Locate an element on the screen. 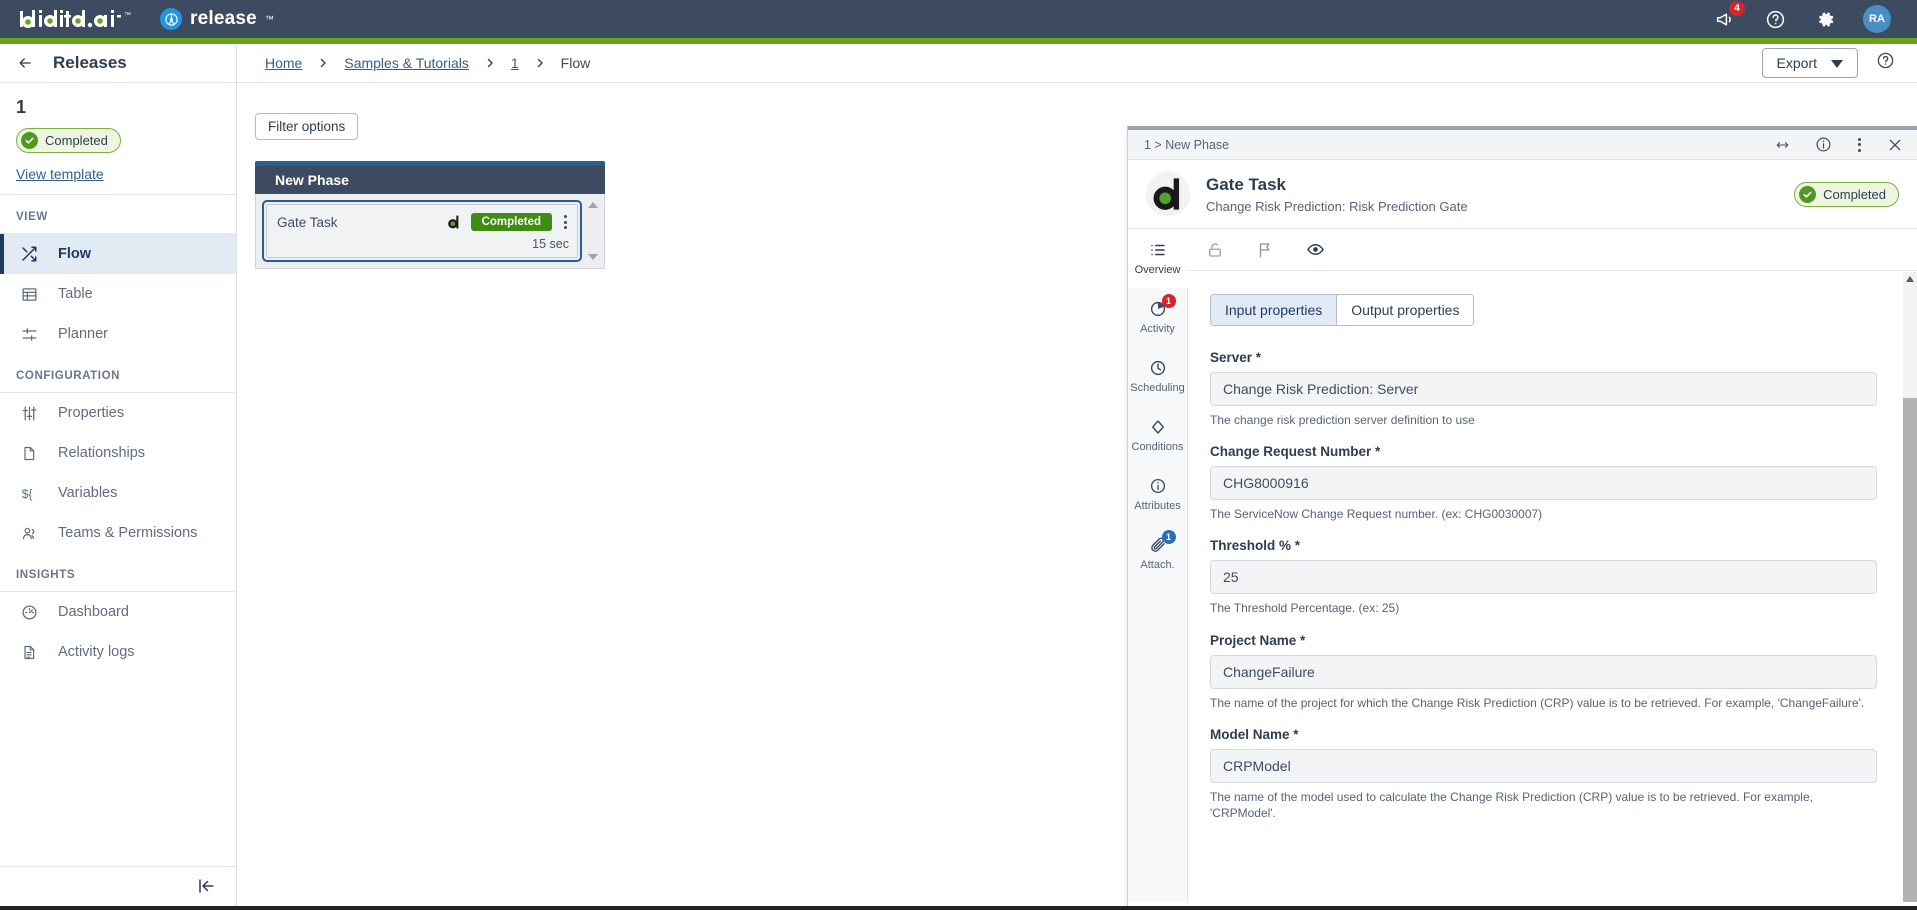 The width and height of the screenshot is (1917, 910). threshold-percent-input: 25 is located at coordinates (1543, 577).